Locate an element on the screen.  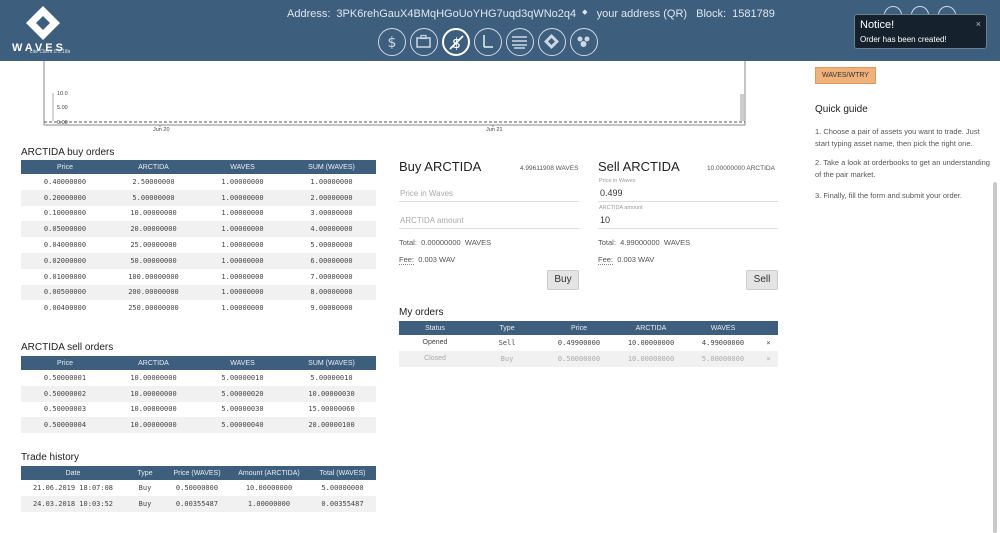
order-price: 0.50000000 is located at coordinates (579, 358).